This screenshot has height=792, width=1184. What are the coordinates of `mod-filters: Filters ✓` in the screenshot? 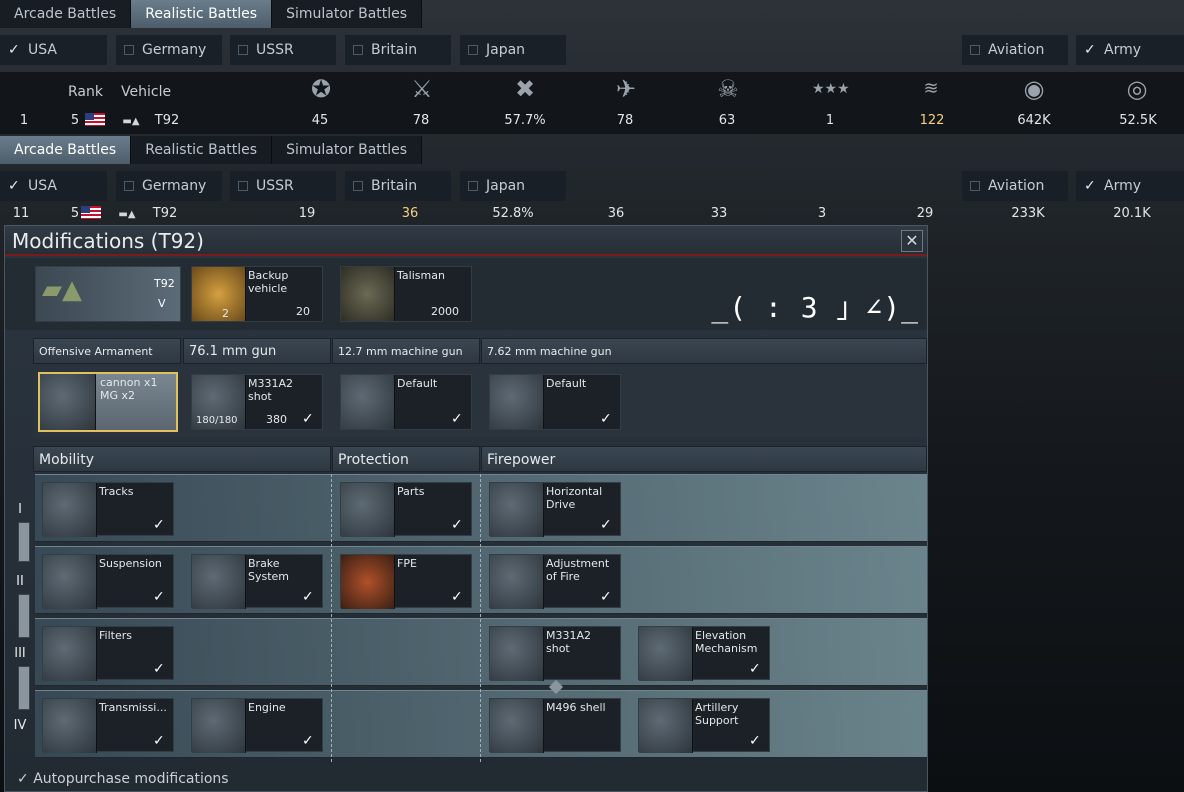 It's located at (108, 653).